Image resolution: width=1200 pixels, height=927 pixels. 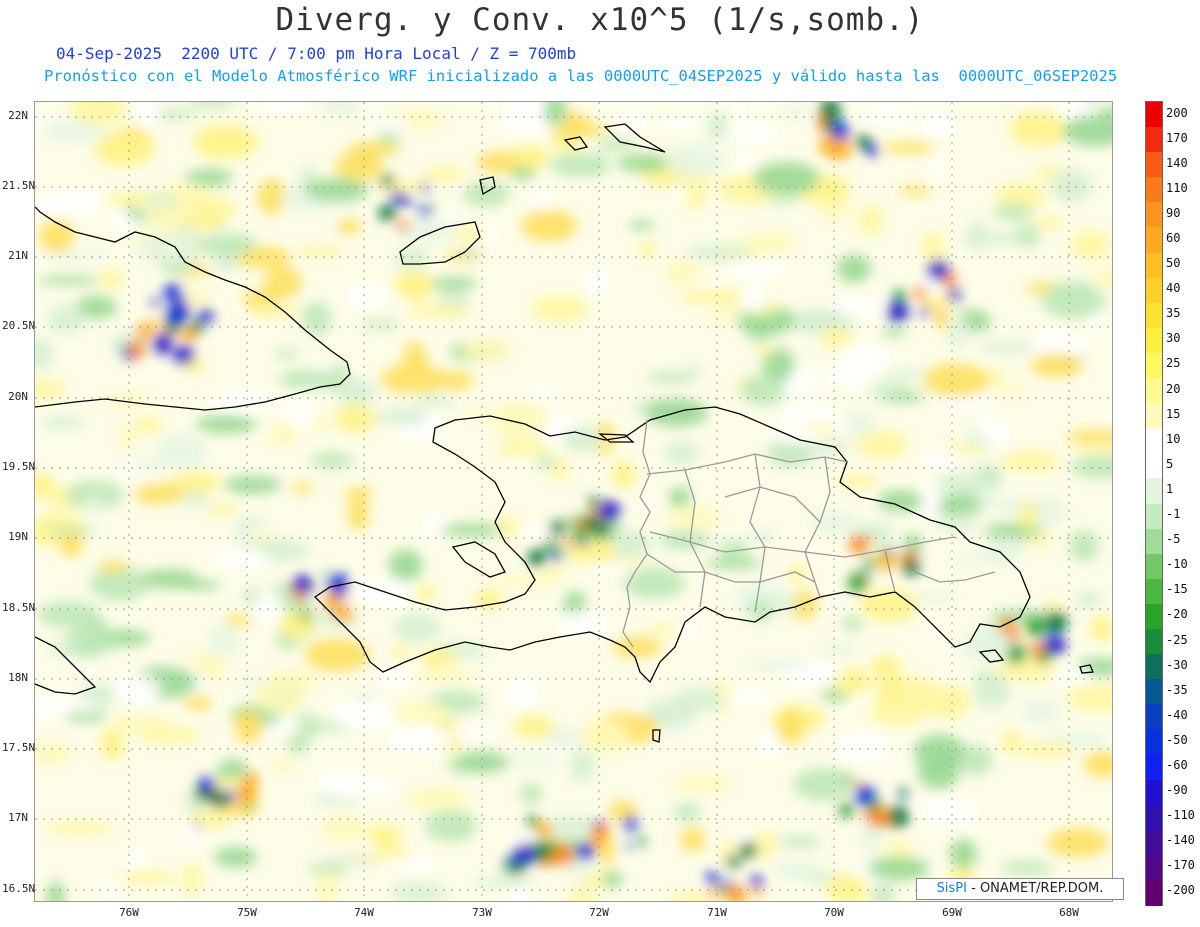 I want to click on colorbar-label: 10, so click(x=1173, y=438).